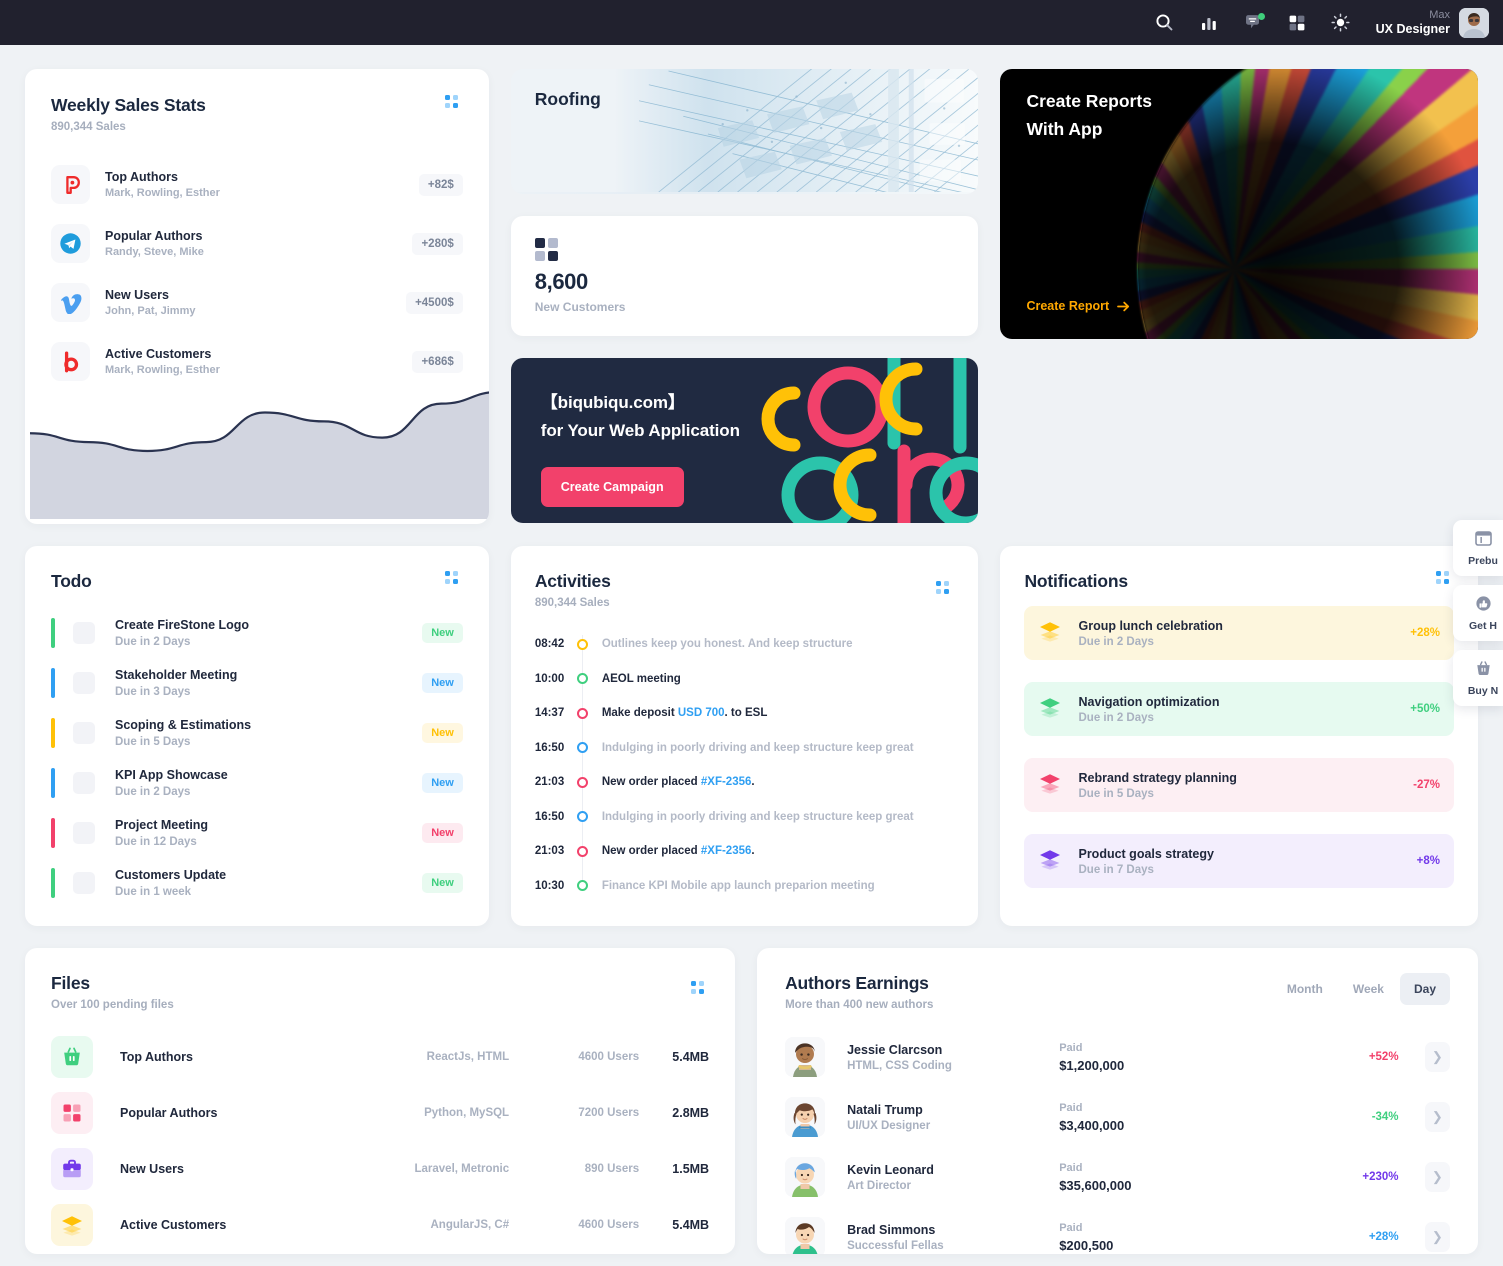  I want to click on activity-time: 10:00, so click(549, 678).